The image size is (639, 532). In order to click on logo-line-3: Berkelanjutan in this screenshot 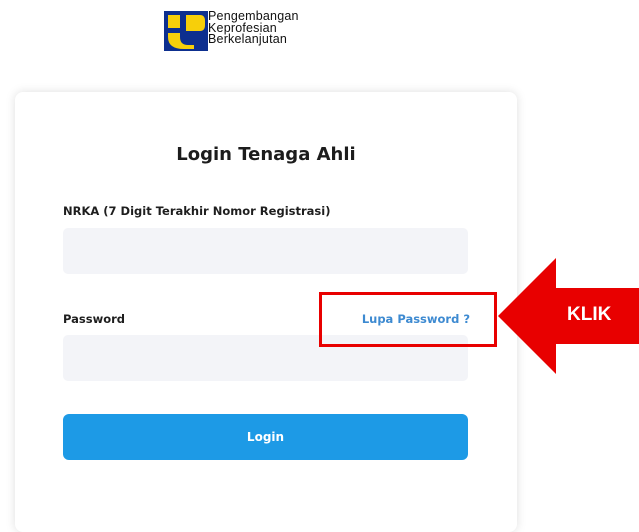, I will do `click(248, 39)`.